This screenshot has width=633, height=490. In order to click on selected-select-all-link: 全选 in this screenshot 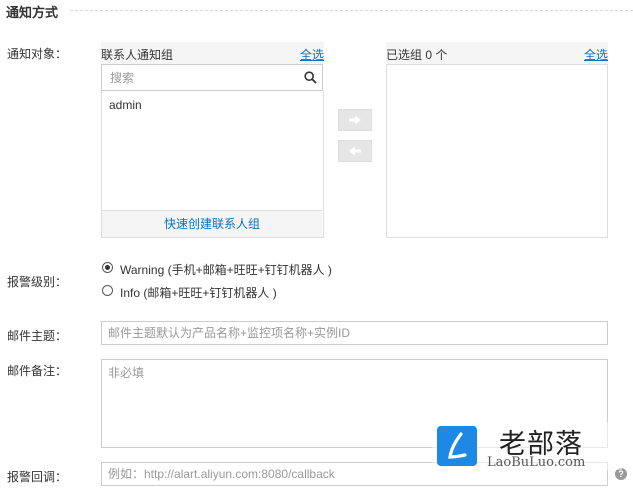, I will do `click(596, 54)`.